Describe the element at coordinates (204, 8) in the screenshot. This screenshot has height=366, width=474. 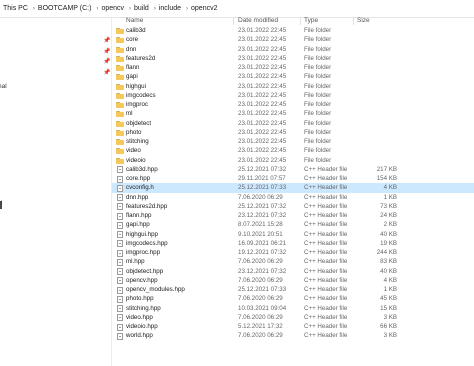
I see `breadcrumb-opencv2: opencv2` at that location.